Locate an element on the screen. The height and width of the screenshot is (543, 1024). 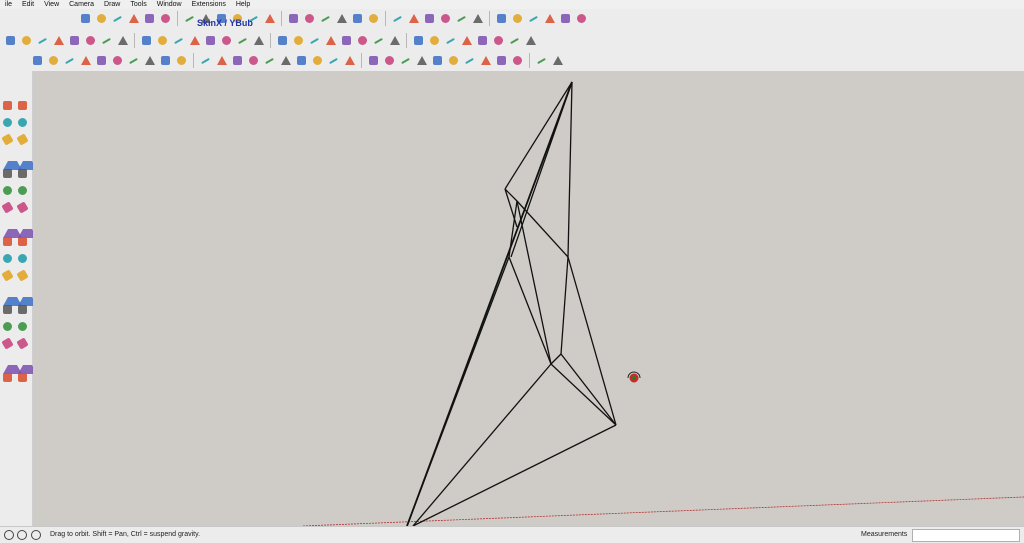
solid-icon is located at coordinates (298, 40).